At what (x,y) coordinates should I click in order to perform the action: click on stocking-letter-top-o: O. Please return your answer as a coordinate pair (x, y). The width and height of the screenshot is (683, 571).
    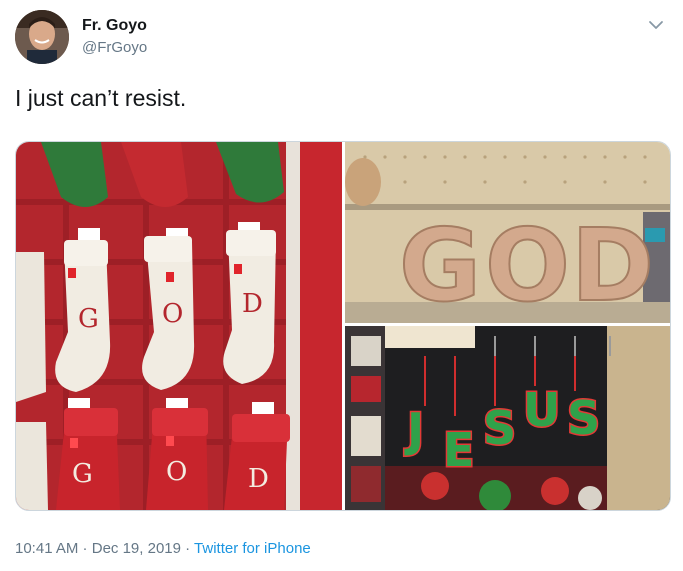
    Looking at the image, I should click on (172, 314).